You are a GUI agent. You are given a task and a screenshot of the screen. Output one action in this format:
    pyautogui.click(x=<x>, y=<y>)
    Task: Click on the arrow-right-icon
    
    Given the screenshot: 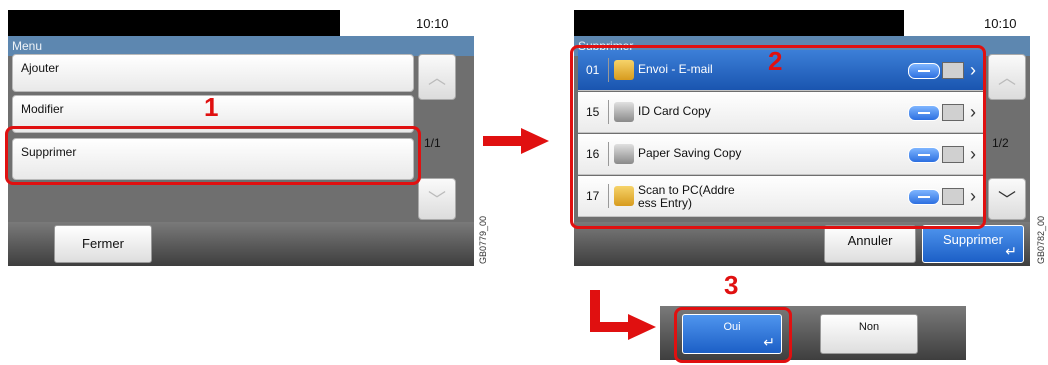 What is the action you would take?
    pyautogui.click(x=516, y=141)
    